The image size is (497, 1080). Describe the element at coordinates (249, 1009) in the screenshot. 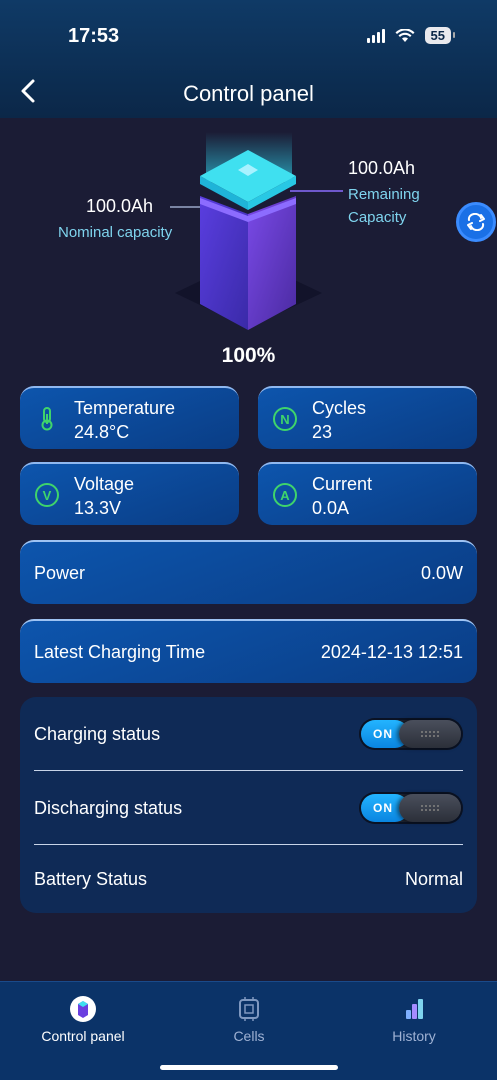

I see `cells-icon` at that location.